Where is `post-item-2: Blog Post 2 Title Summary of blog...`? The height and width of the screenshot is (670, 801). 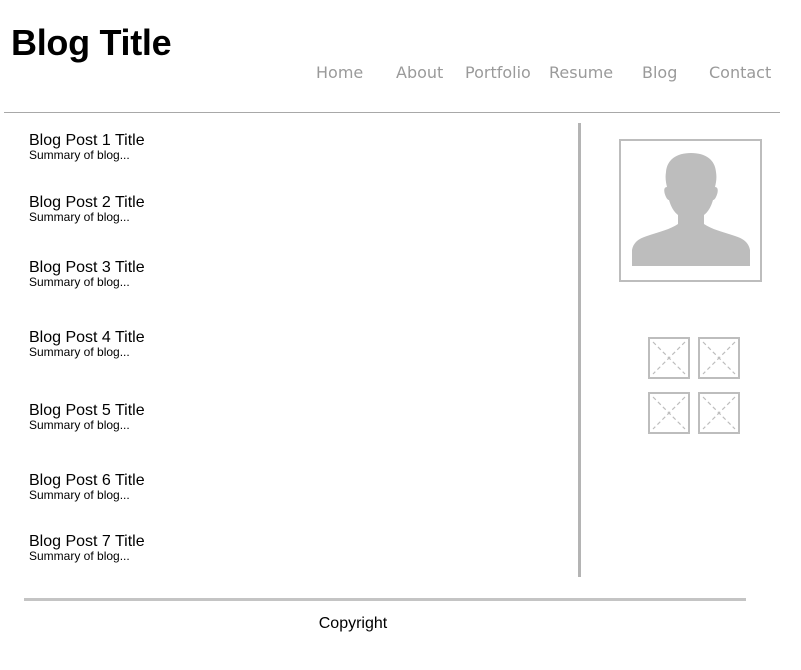
post-item-2: Blog Post 2 Title Summary of blog... is located at coordinates (87, 208).